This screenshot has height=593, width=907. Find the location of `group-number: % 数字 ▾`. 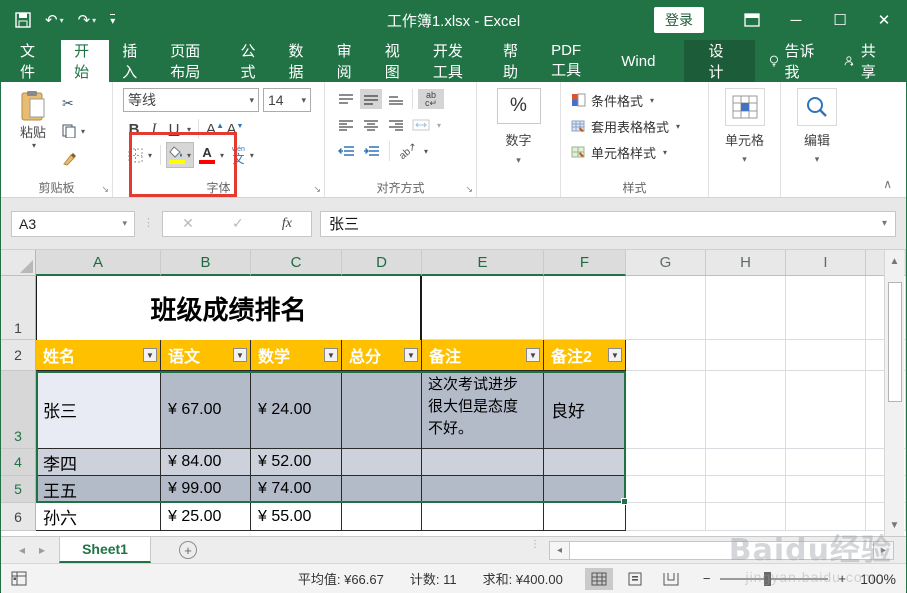

group-number: % 数字 ▾ is located at coordinates (519, 139).